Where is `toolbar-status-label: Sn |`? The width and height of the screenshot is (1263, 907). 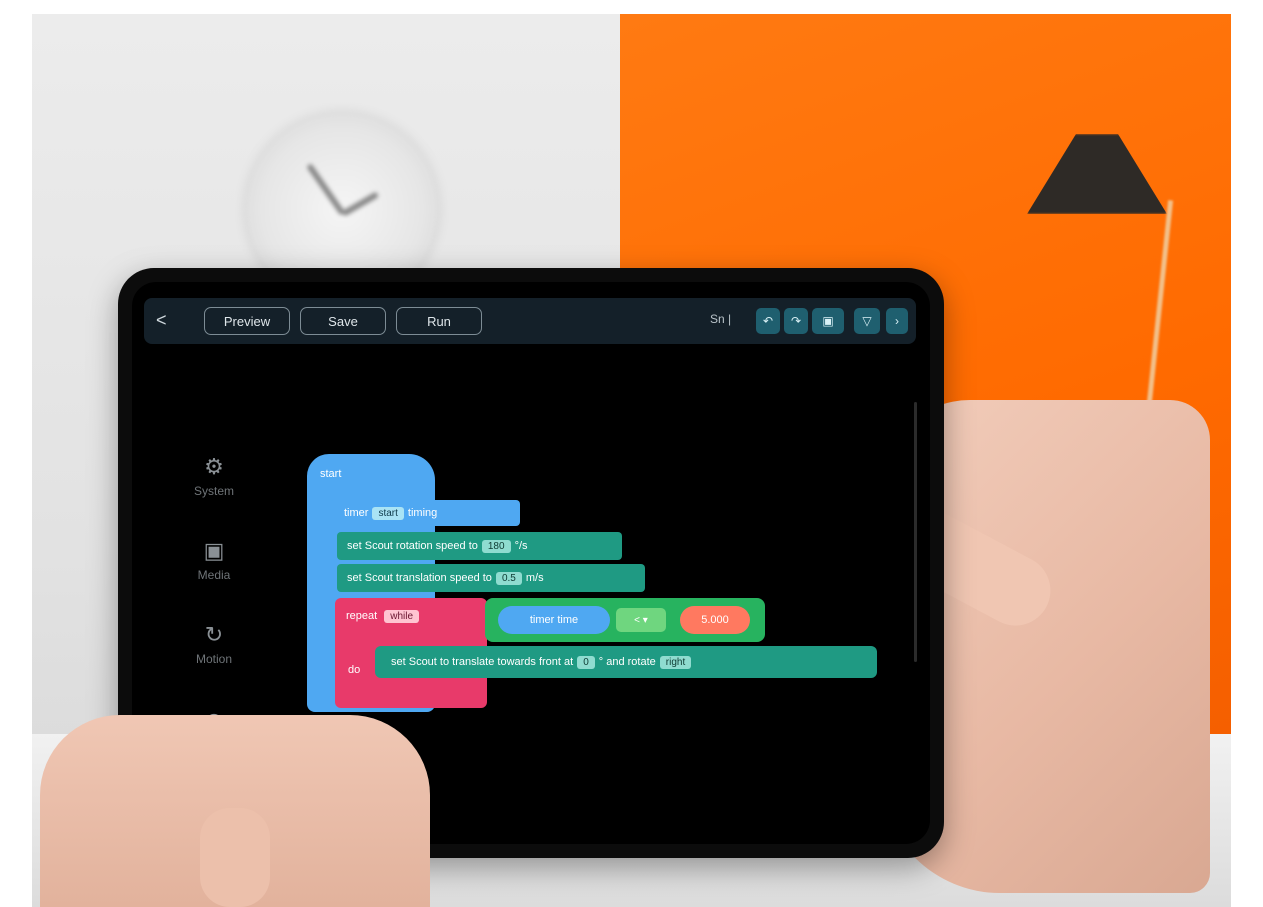
toolbar-status-label: Sn | is located at coordinates (721, 319).